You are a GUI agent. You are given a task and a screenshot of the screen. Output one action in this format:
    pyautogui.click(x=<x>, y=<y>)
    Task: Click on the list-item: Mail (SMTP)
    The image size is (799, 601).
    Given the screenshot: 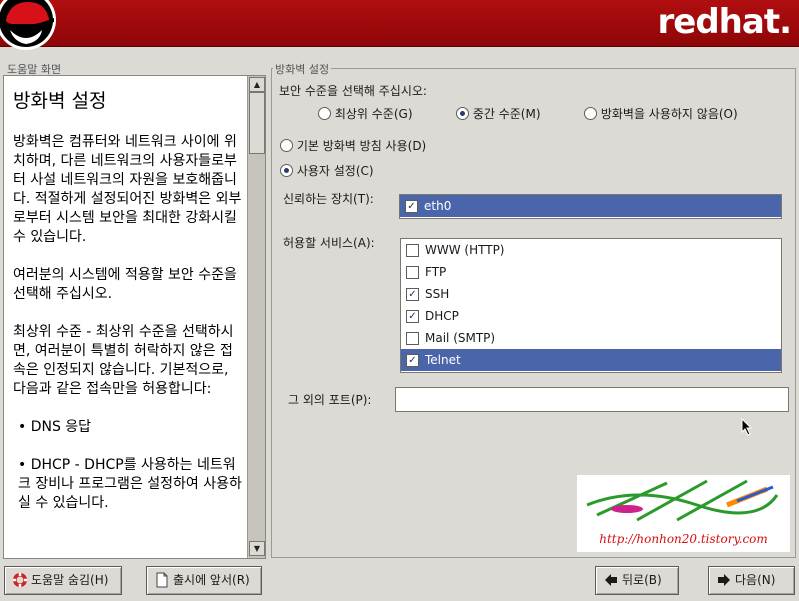 What is the action you would take?
    pyautogui.click(x=591, y=338)
    